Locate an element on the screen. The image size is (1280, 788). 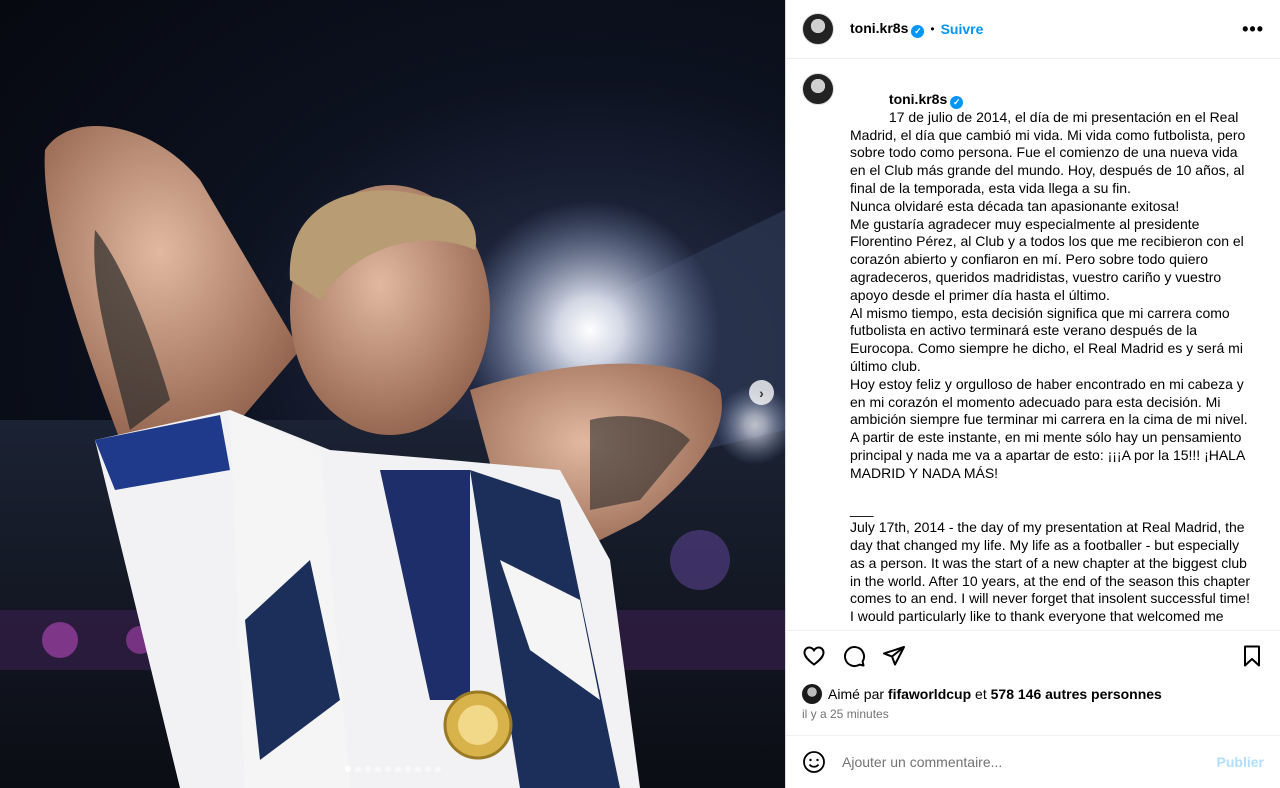
caption-username: toni.kr8s ✓ is located at coordinates (926, 100).